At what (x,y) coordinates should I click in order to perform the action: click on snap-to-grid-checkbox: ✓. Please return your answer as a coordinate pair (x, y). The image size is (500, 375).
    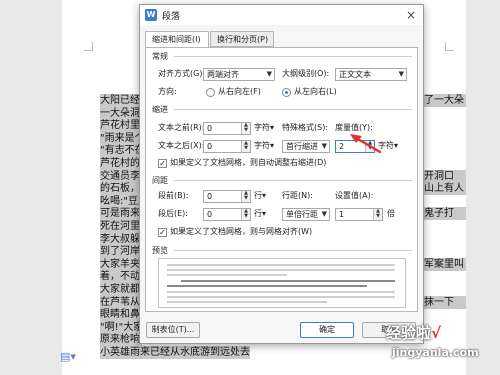
    Looking at the image, I should click on (162, 232).